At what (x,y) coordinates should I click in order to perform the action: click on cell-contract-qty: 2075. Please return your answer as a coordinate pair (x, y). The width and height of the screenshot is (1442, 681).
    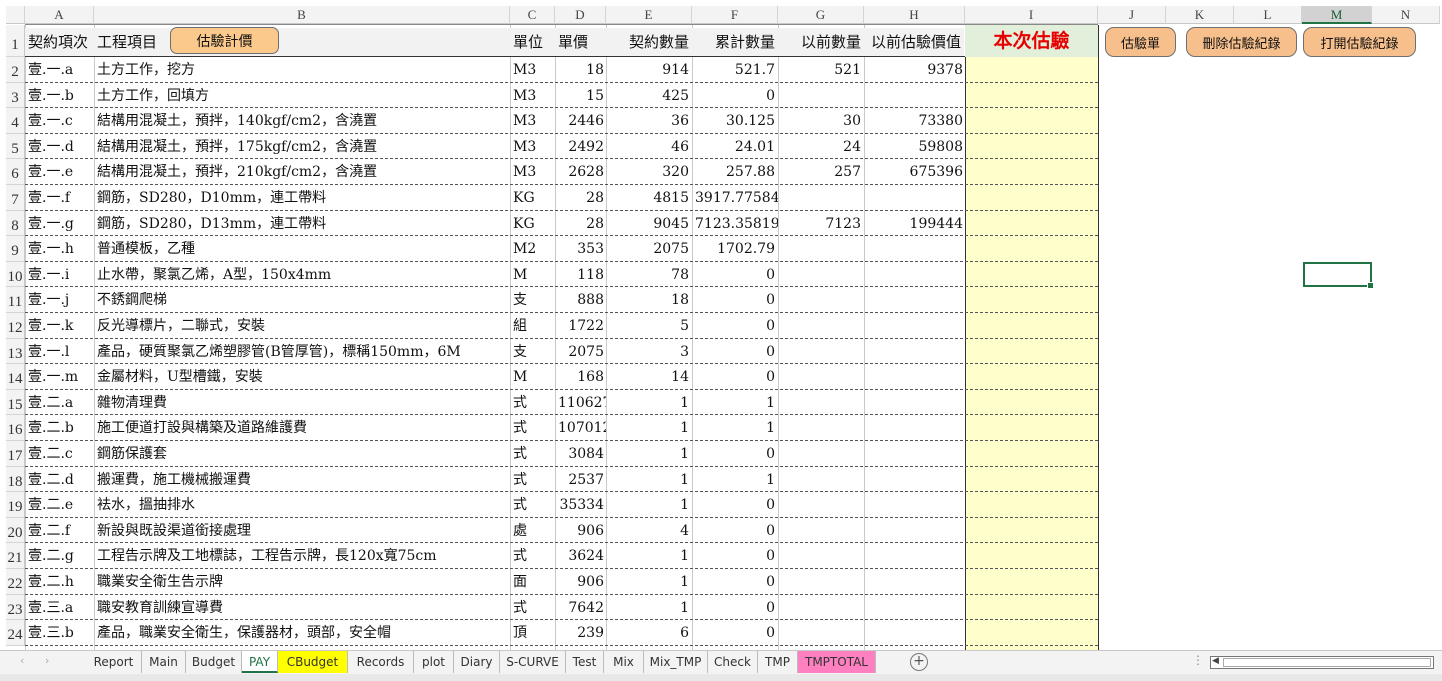
    Looking at the image, I should click on (649, 249).